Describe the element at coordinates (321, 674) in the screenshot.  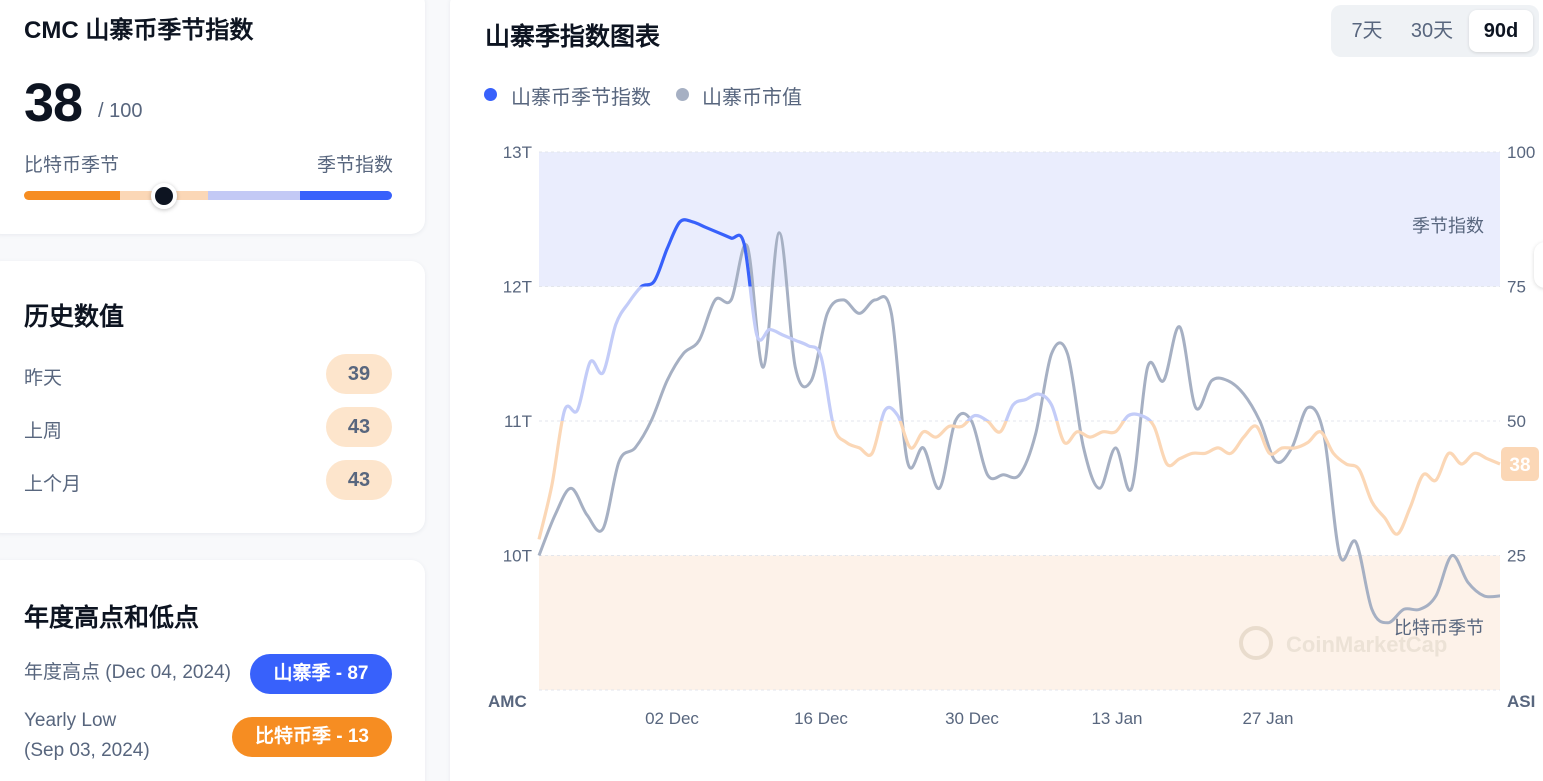
I see `yearly-high-badge: 山寨季 - 87` at that location.